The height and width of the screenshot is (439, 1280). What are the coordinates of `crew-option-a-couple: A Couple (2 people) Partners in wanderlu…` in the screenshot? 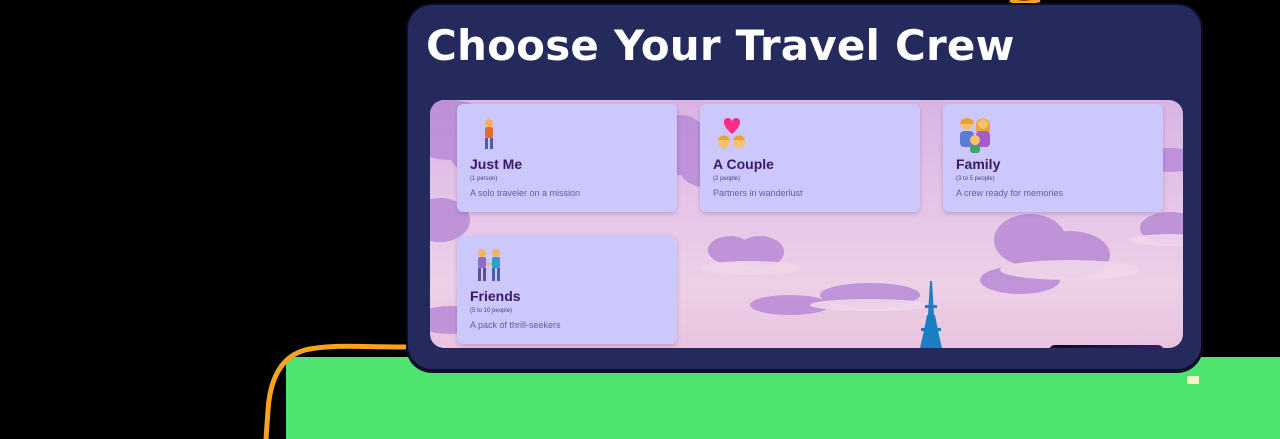 It's located at (810, 158).